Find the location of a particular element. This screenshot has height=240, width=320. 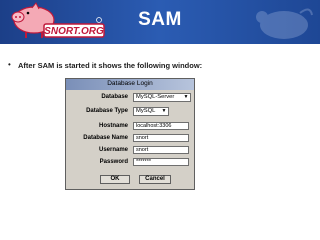

database-value: MySQL-Server is located at coordinates (155, 97).